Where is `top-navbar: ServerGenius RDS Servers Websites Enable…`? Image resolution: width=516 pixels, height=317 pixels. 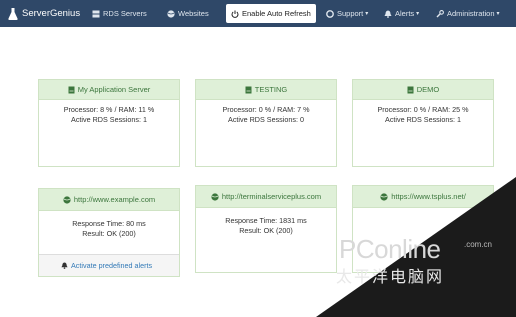
top-navbar: ServerGenius RDS Servers Websites Enable… is located at coordinates (258, 13).